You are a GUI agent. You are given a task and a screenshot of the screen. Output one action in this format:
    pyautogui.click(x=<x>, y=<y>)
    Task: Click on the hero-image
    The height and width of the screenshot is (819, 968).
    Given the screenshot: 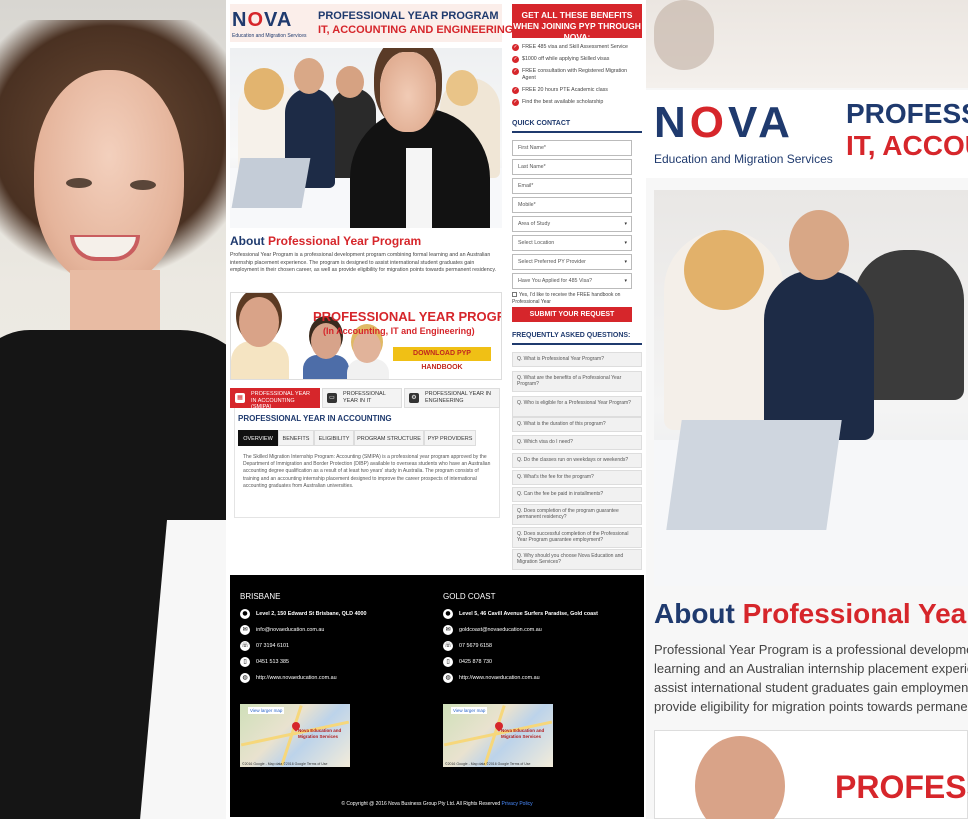 What is the action you would take?
    pyautogui.click(x=366, y=138)
    